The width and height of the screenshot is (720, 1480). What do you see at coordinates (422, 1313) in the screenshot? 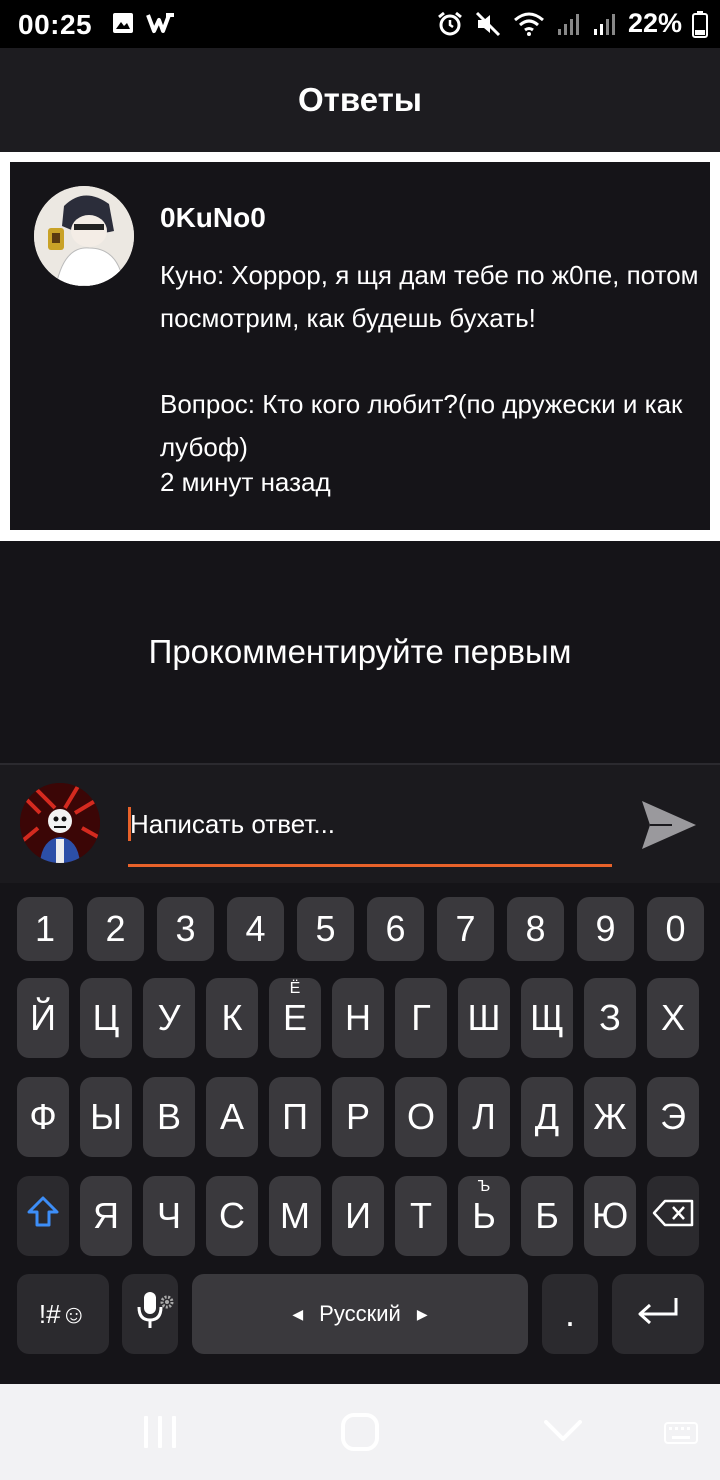
I see `chevron-right-icon: ▶` at bounding box center [422, 1313].